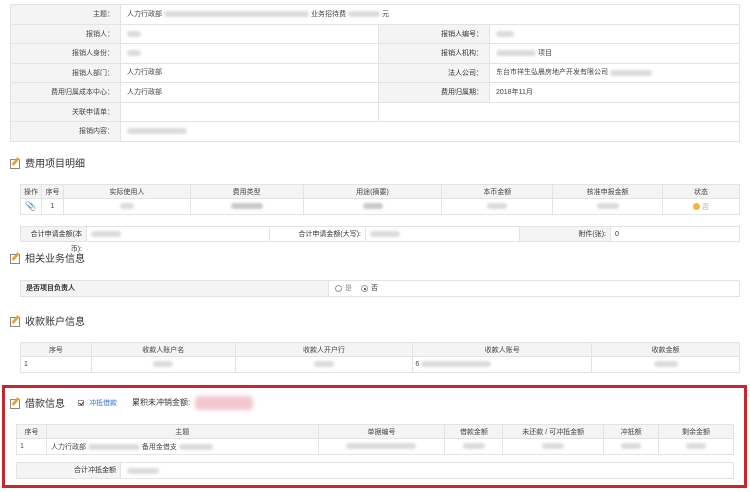 Image resolution: width=750 pixels, height=492 pixels. Describe the element at coordinates (497, 191) in the screenshot. I see `col-amount-rmb: 本币金额` at that location.